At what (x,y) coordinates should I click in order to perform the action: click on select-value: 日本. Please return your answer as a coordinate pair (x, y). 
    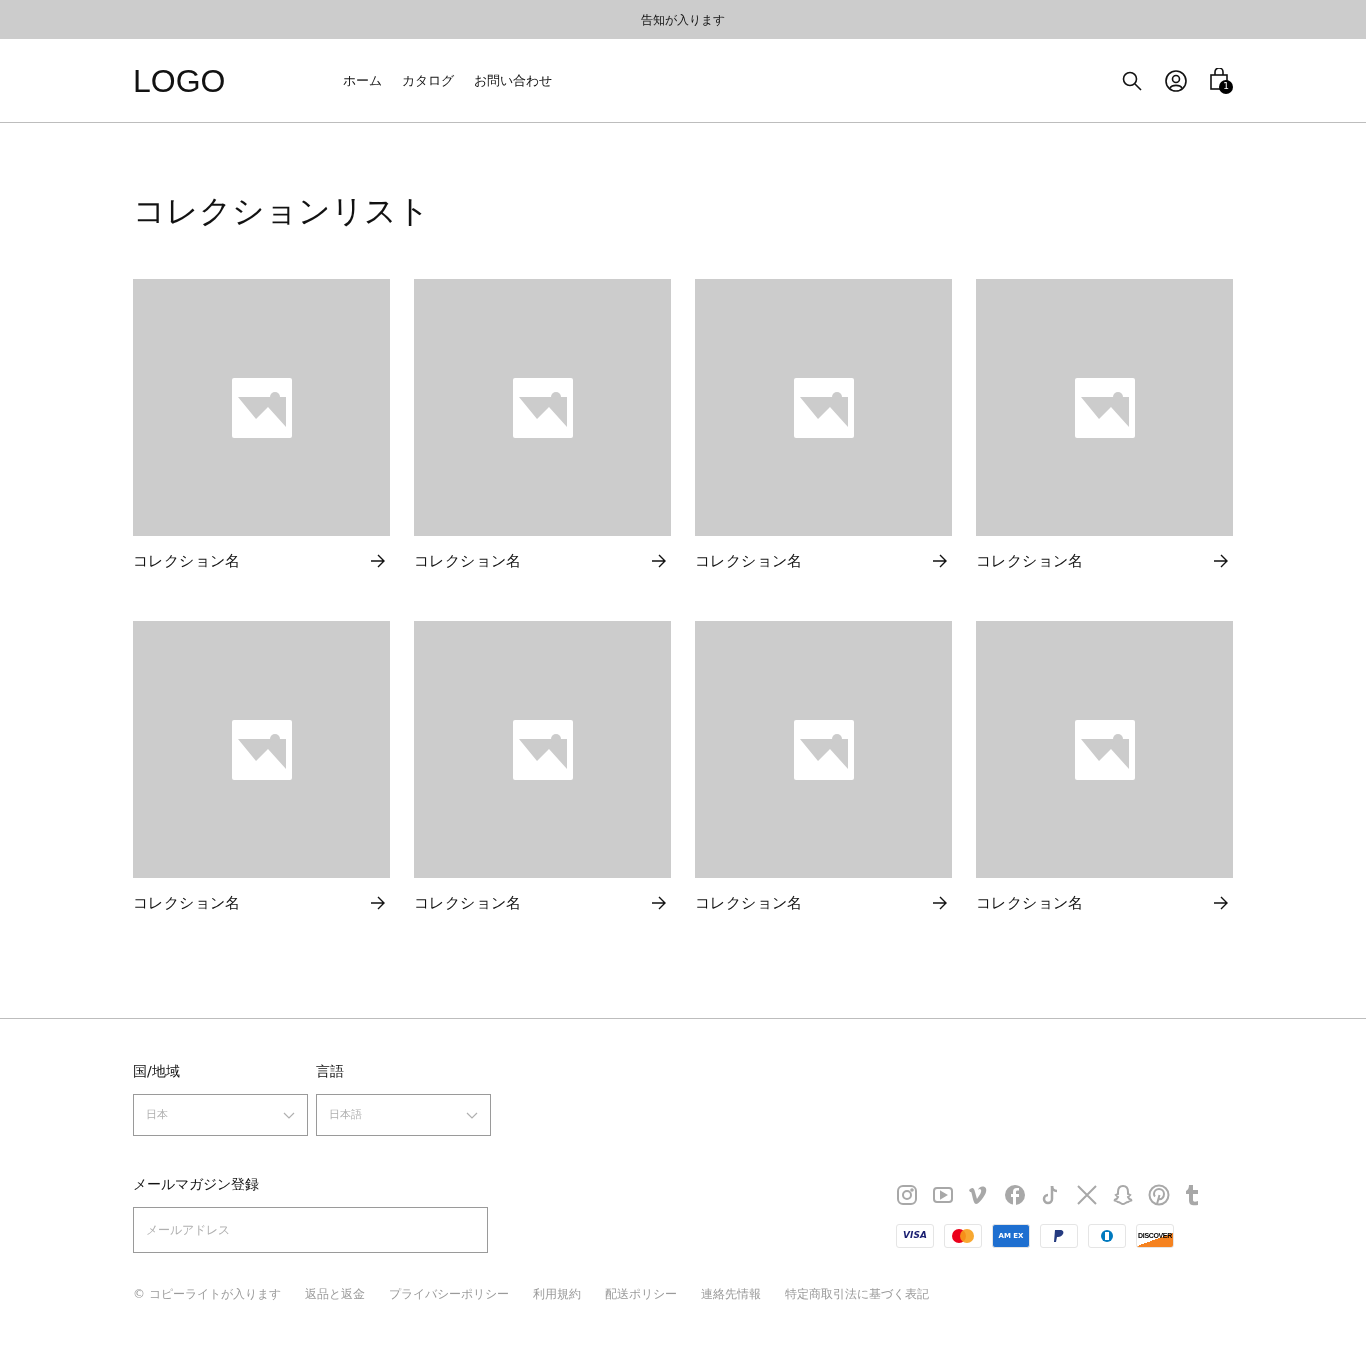
    Looking at the image, I should click on (157, 1114).